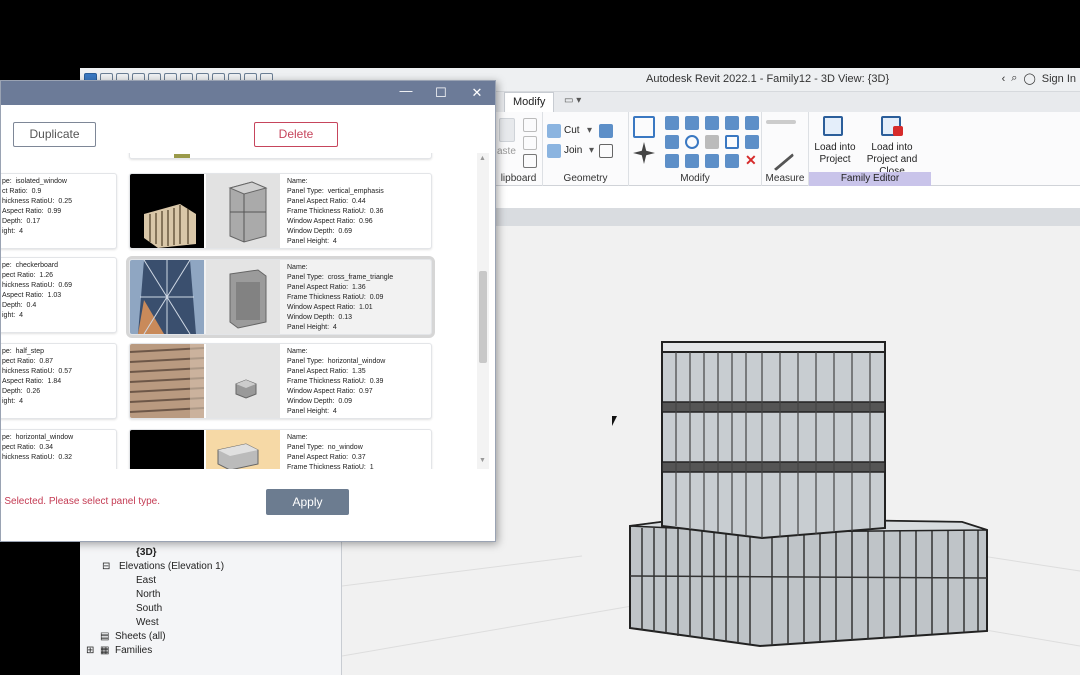 The width and height of the screenshot is (1080, 675). Describe the element at coordinates (712, 161) in the screenshot. I see `extend-single-icon` at that location.